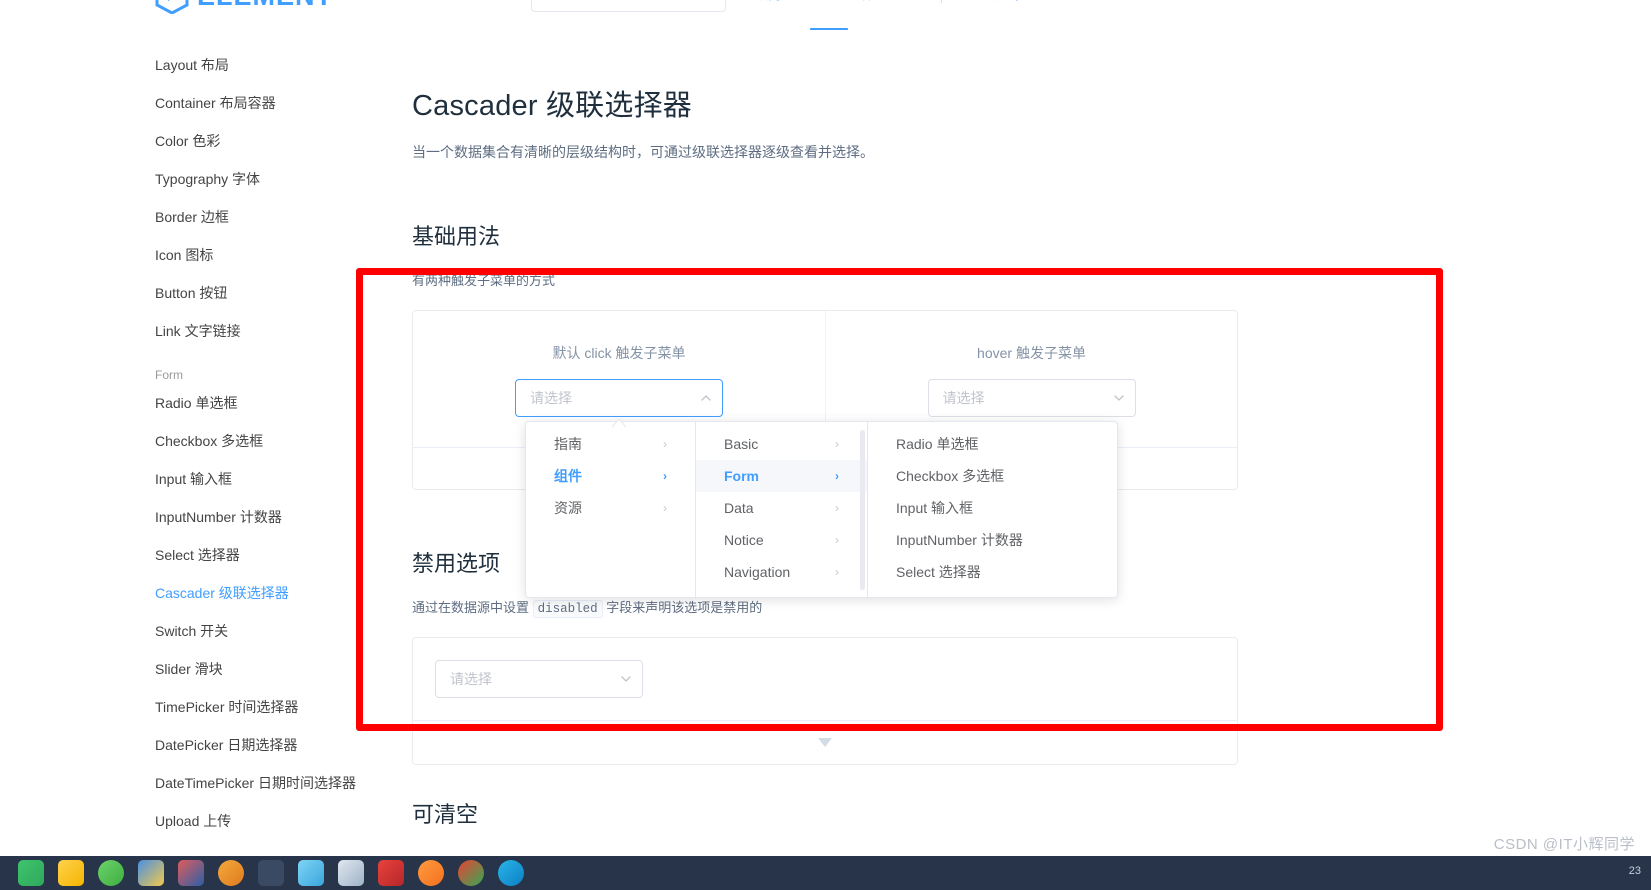 The image size is (1651, 890). What do you see at coordinates (200, 479) in the screenshot?
I see `sidebar-item-11: Input 输入框` at bounding box center [200, 479].